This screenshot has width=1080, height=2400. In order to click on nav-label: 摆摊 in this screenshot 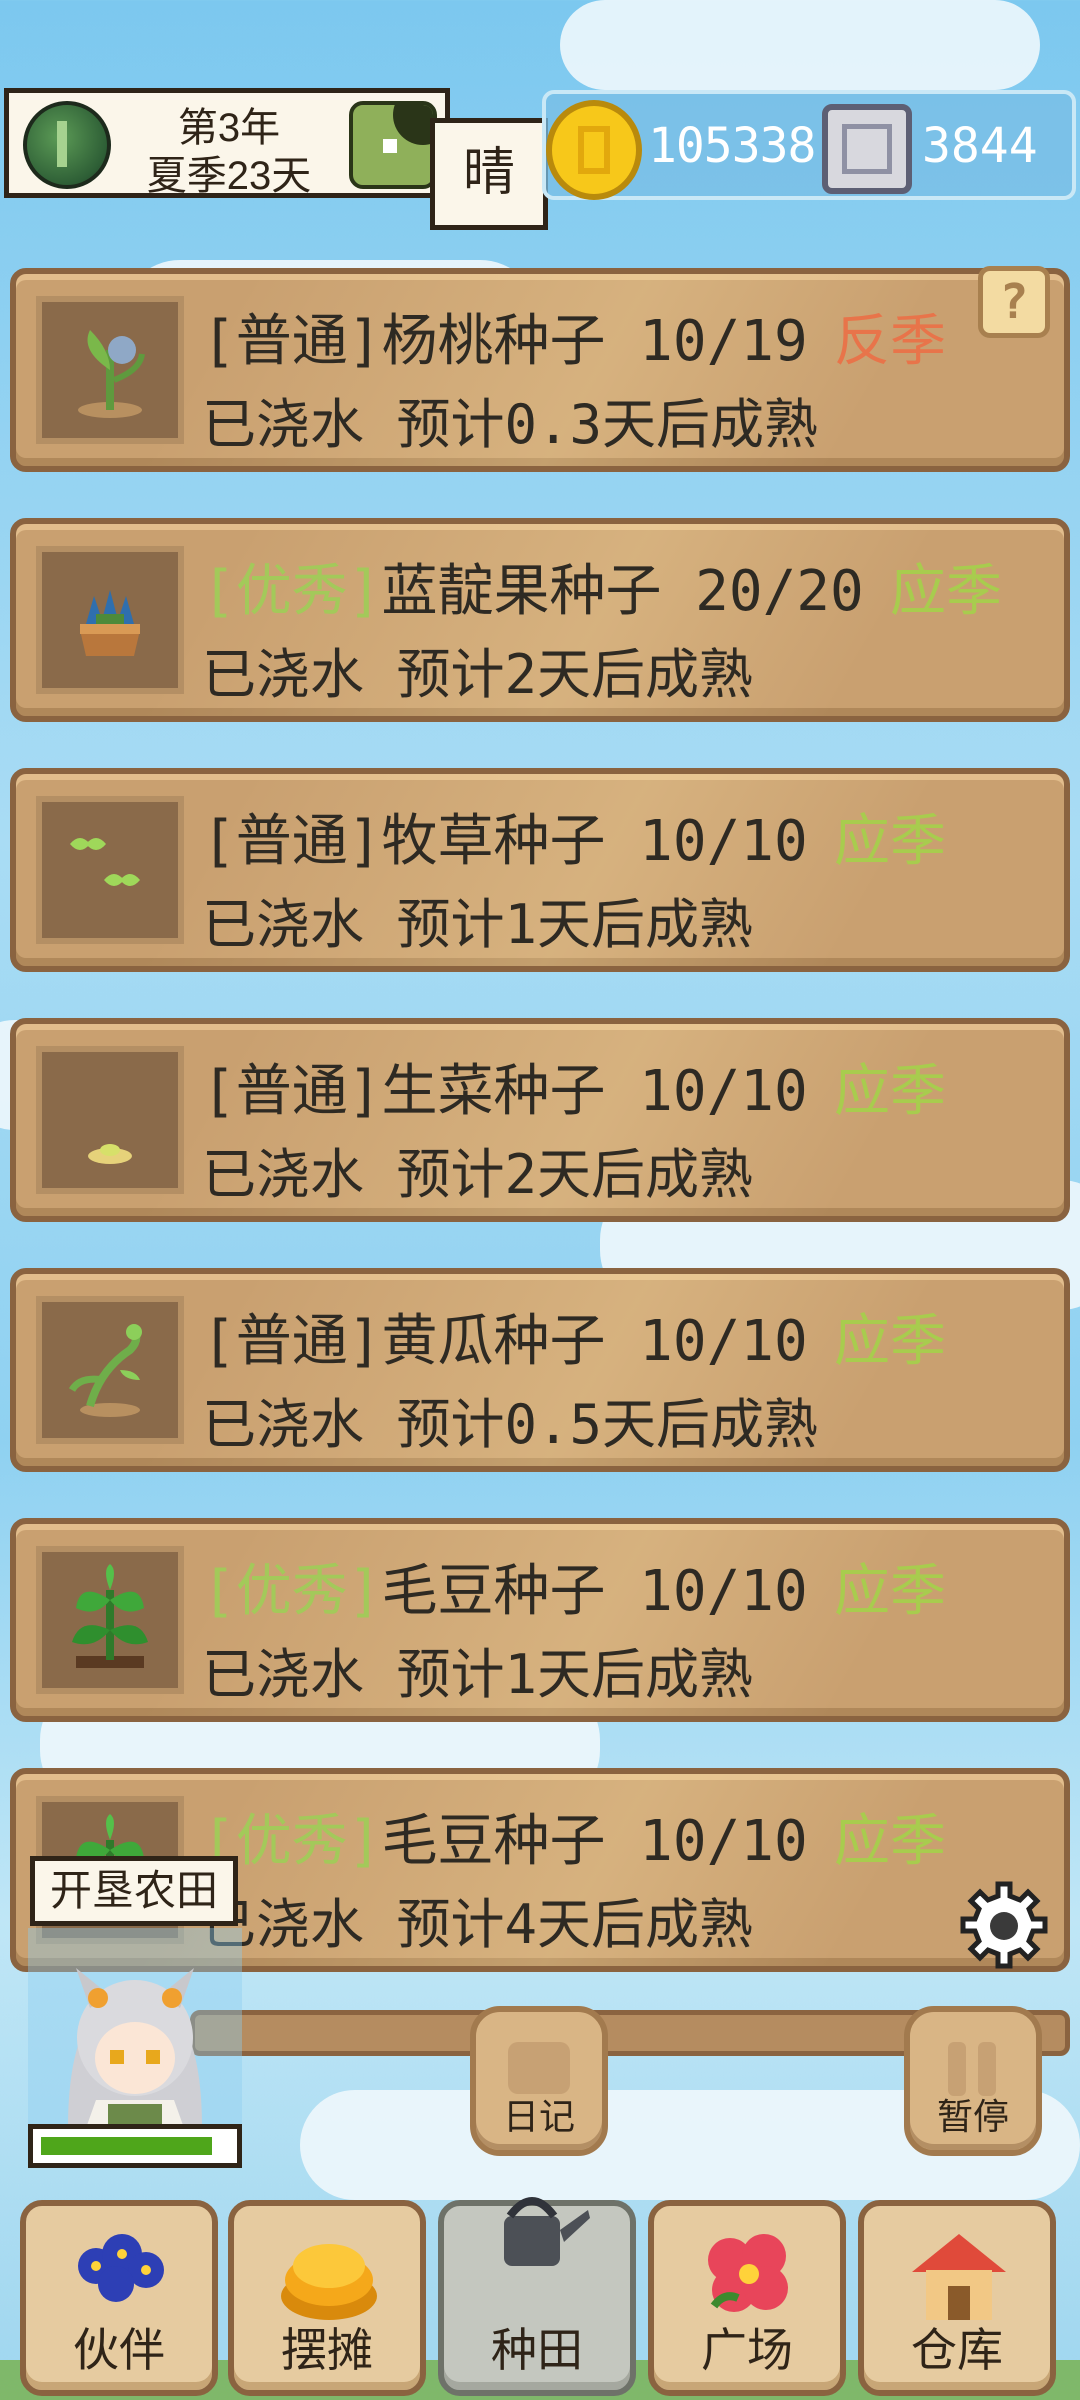, I will do `click(327, 2350)`.